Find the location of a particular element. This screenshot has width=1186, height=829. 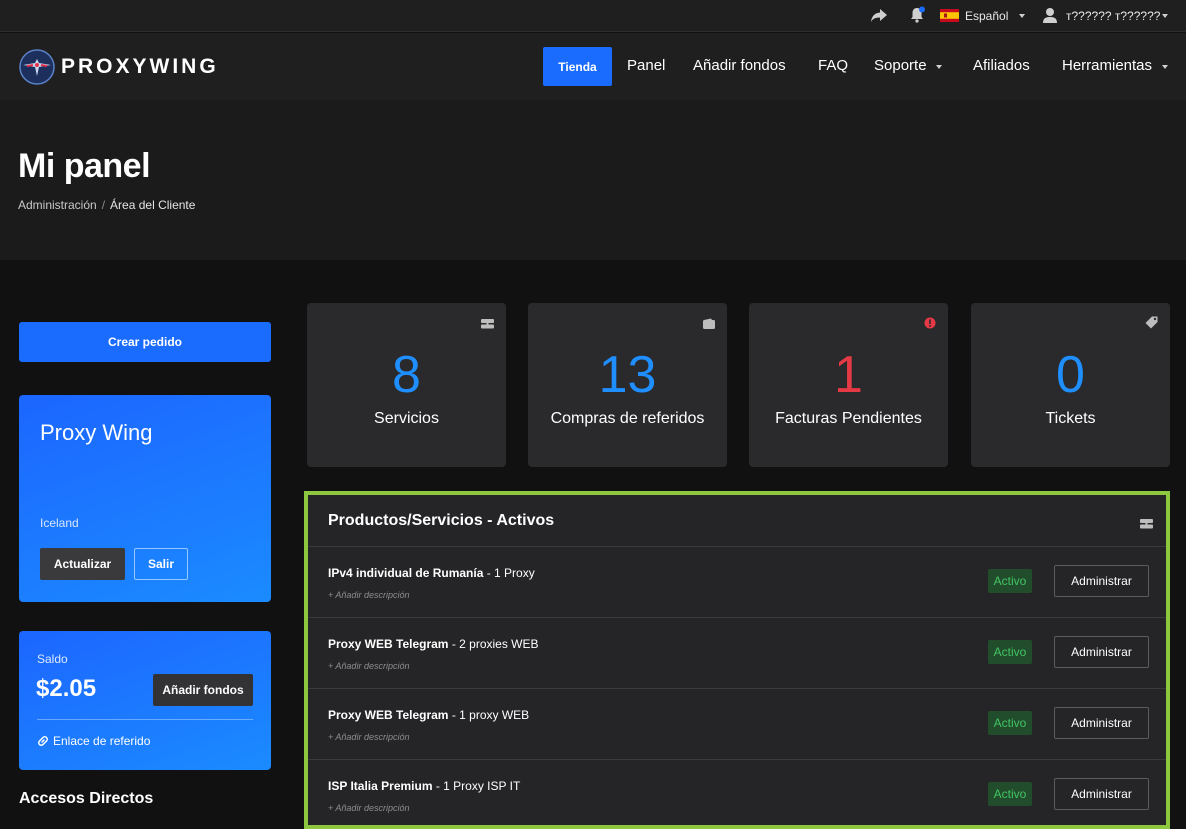

brand-logo: PROXYWING is located at coordinates (119, 67).